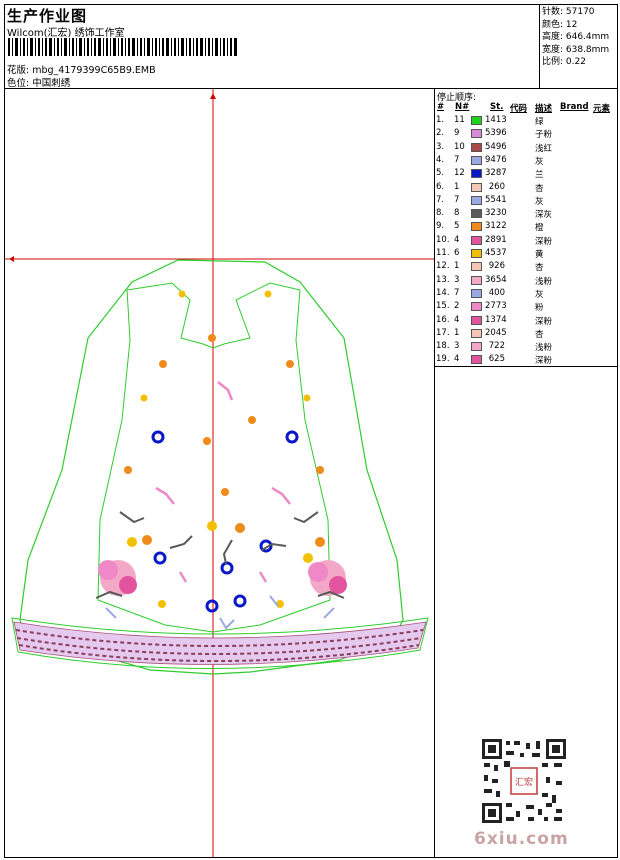  I want to click on studio-name: Wilcom(汇宏) 绣饰工作室, so click(66, 33).